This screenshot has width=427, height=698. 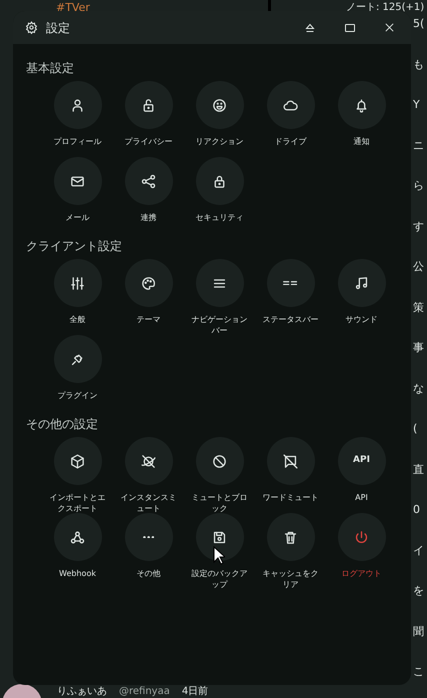 I want to click on section-heading: 基本設定, so click(x=50, y=68).